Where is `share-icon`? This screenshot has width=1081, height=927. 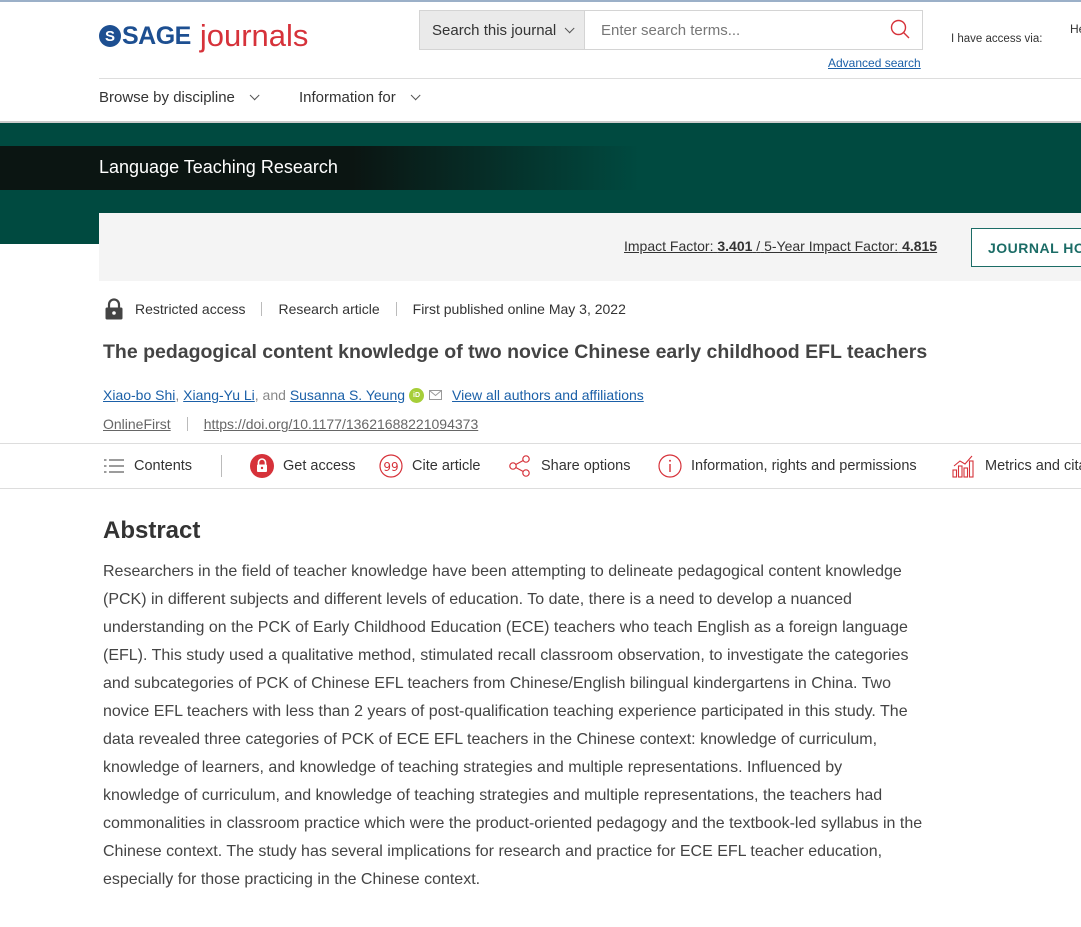 share-icon is located at coordinates (519, 466).